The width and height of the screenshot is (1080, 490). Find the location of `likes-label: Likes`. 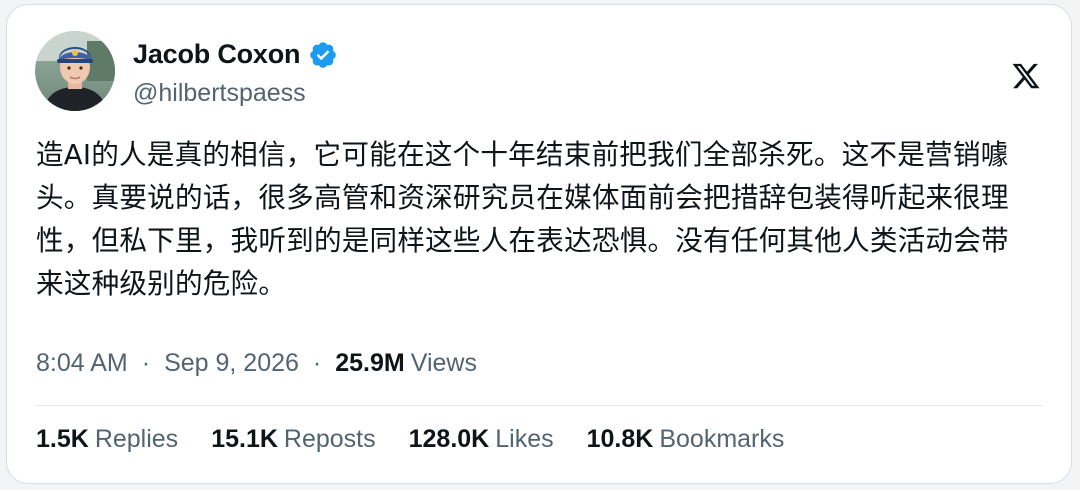

likes-label: Likes is located at coordinates (524, 439).